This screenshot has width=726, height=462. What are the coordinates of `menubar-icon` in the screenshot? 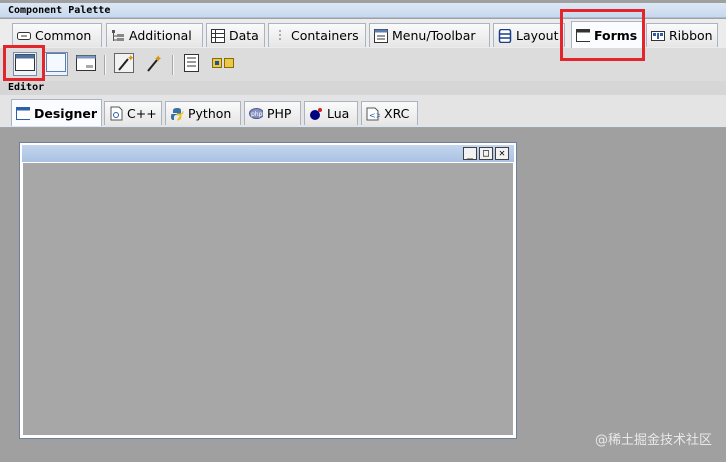 It's located at (192, 64).